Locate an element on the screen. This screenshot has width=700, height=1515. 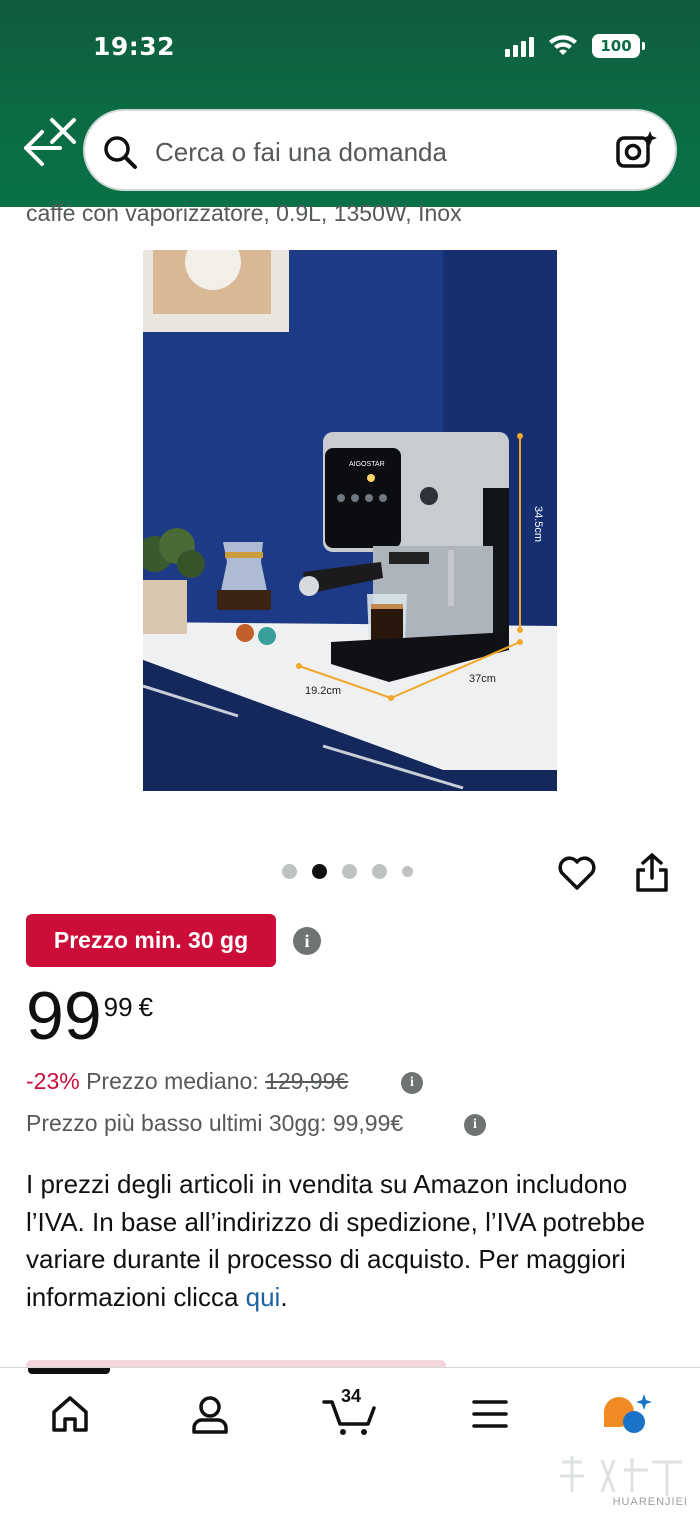
vat-link: qui is located at coordinates (263, 1297).